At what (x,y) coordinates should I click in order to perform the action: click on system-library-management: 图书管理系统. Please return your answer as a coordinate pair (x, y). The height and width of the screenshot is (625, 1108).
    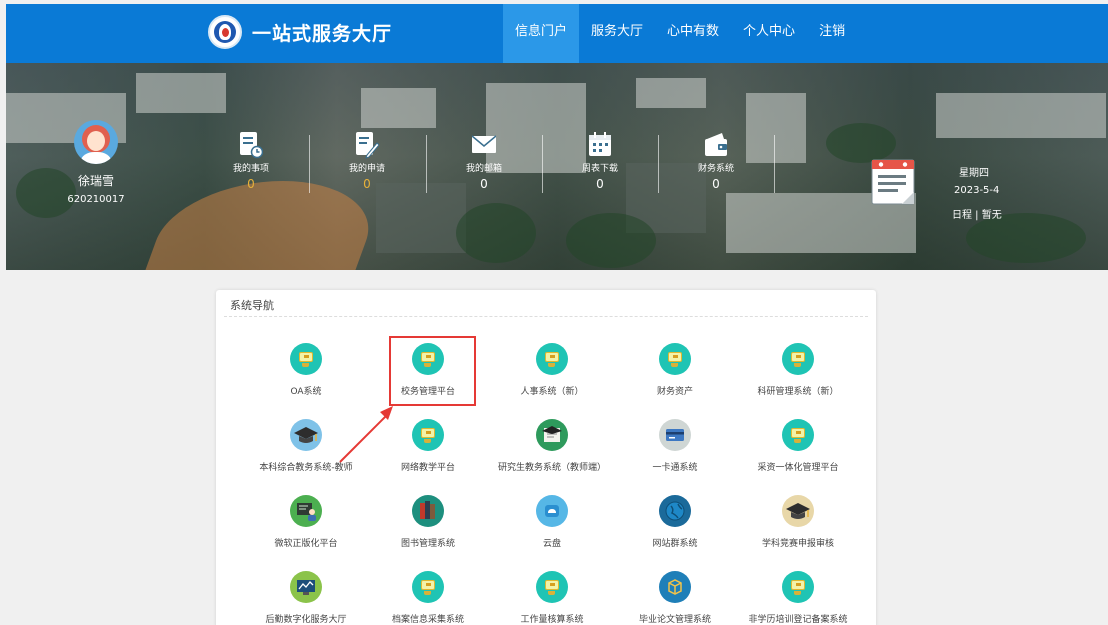
    Looking at the image, I should click on (428, 522).